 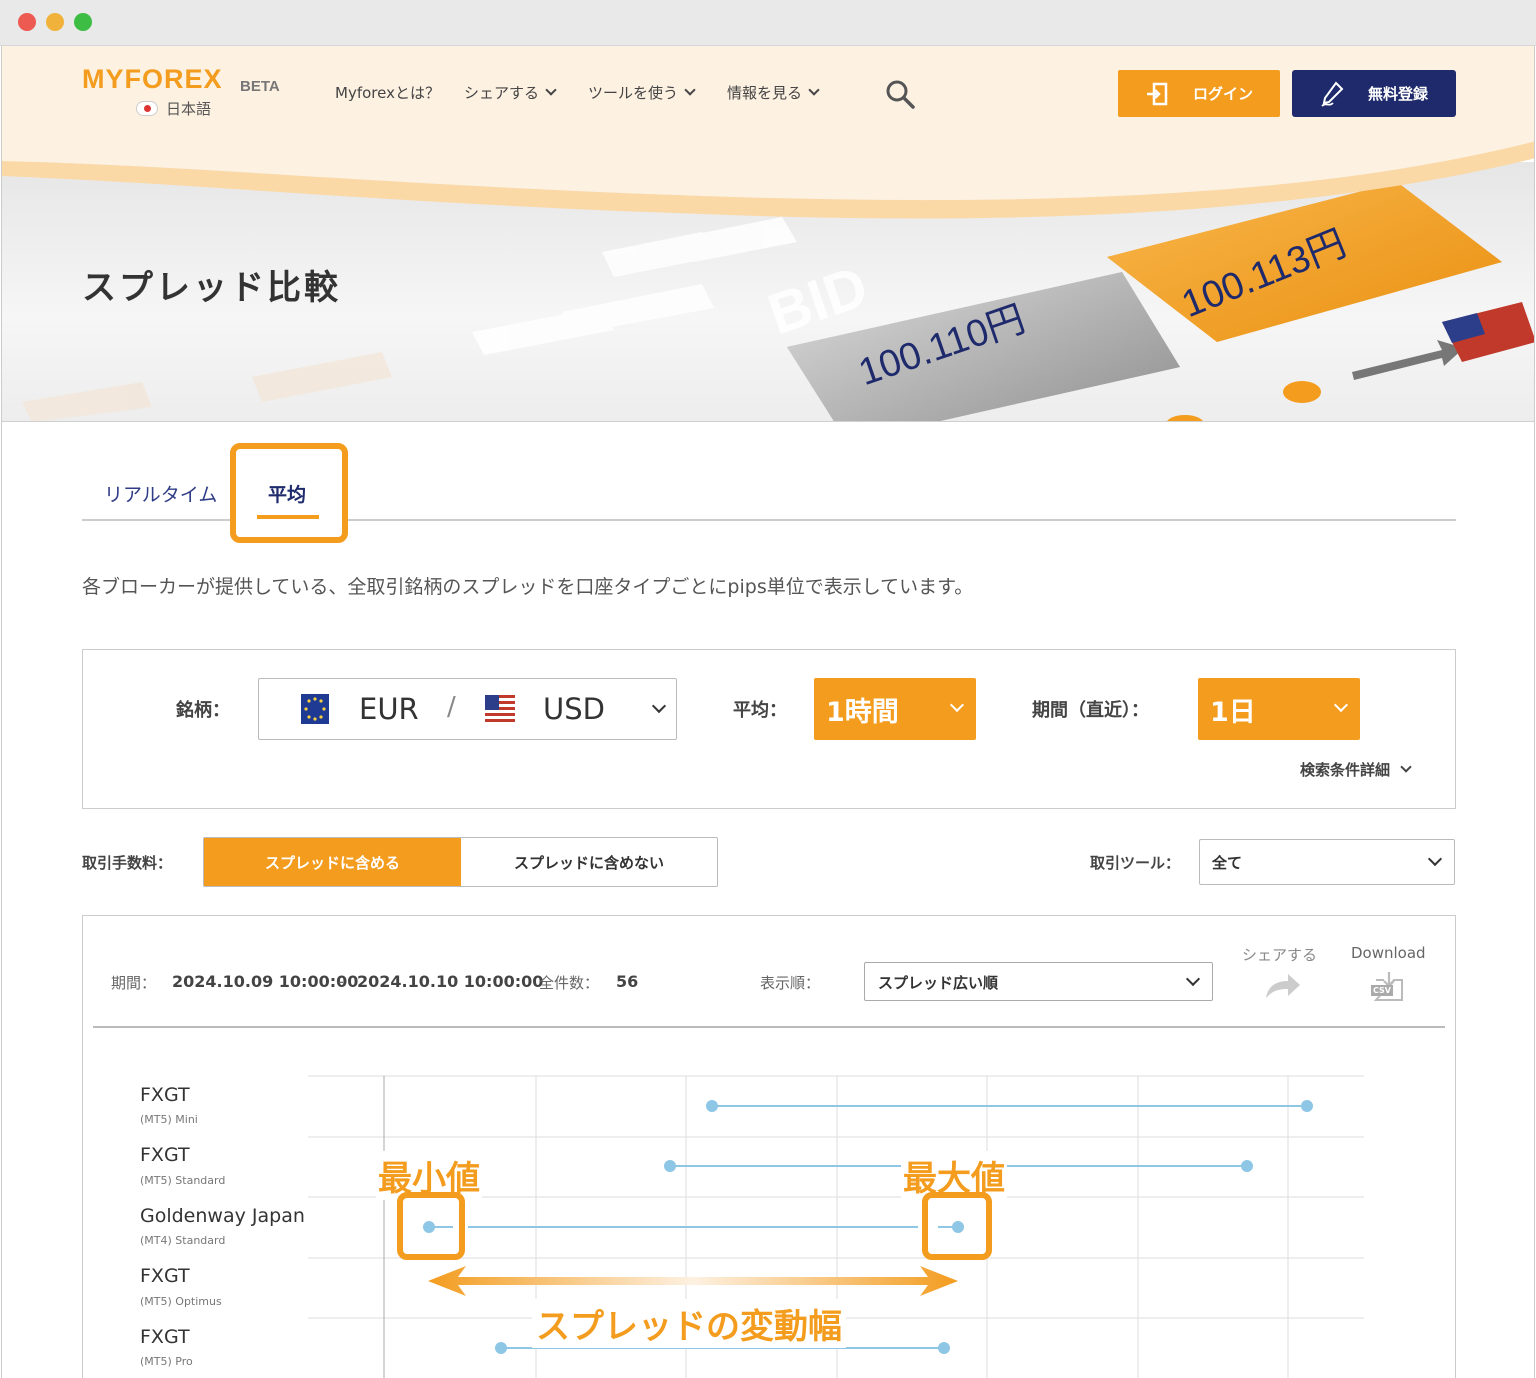 What do you see at coordinates (183, 1180) in the screenshot?
I see `account-type: (MT5) Standard` at bounding box center [183, 1180].